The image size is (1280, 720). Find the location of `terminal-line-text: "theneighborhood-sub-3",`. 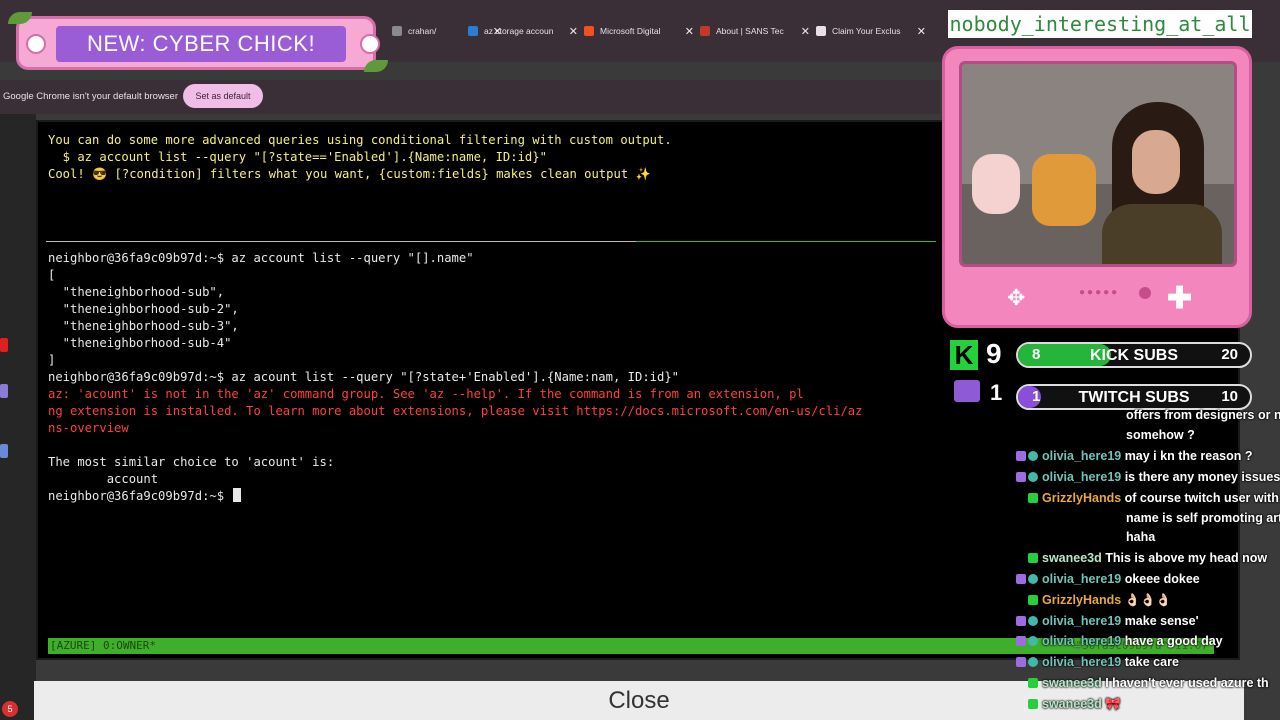

terminal-line-text: "theneighborhood-sub-3", is located at coordinates (143, 326).